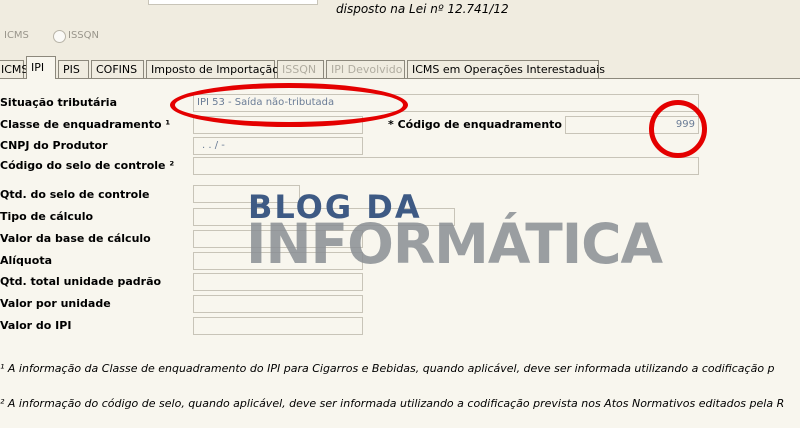 This screenshot has width=800, height=428. I want to click on radio-icms-label: ICMS, so click(16, 35).